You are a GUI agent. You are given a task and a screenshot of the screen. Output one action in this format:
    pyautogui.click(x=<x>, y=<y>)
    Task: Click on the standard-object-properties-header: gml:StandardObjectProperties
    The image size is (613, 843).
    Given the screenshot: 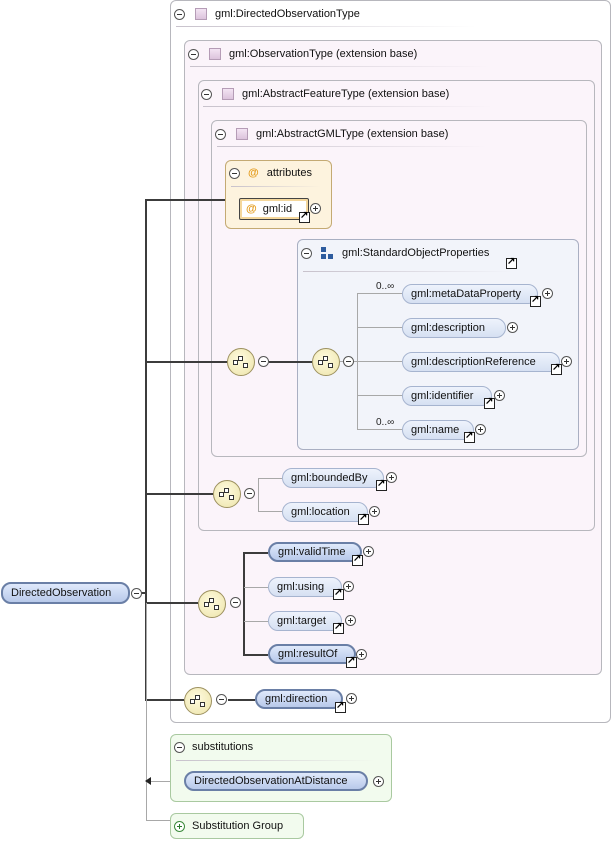 What is the action you would take?
    pyautogui.click(x=395, y=253)
    